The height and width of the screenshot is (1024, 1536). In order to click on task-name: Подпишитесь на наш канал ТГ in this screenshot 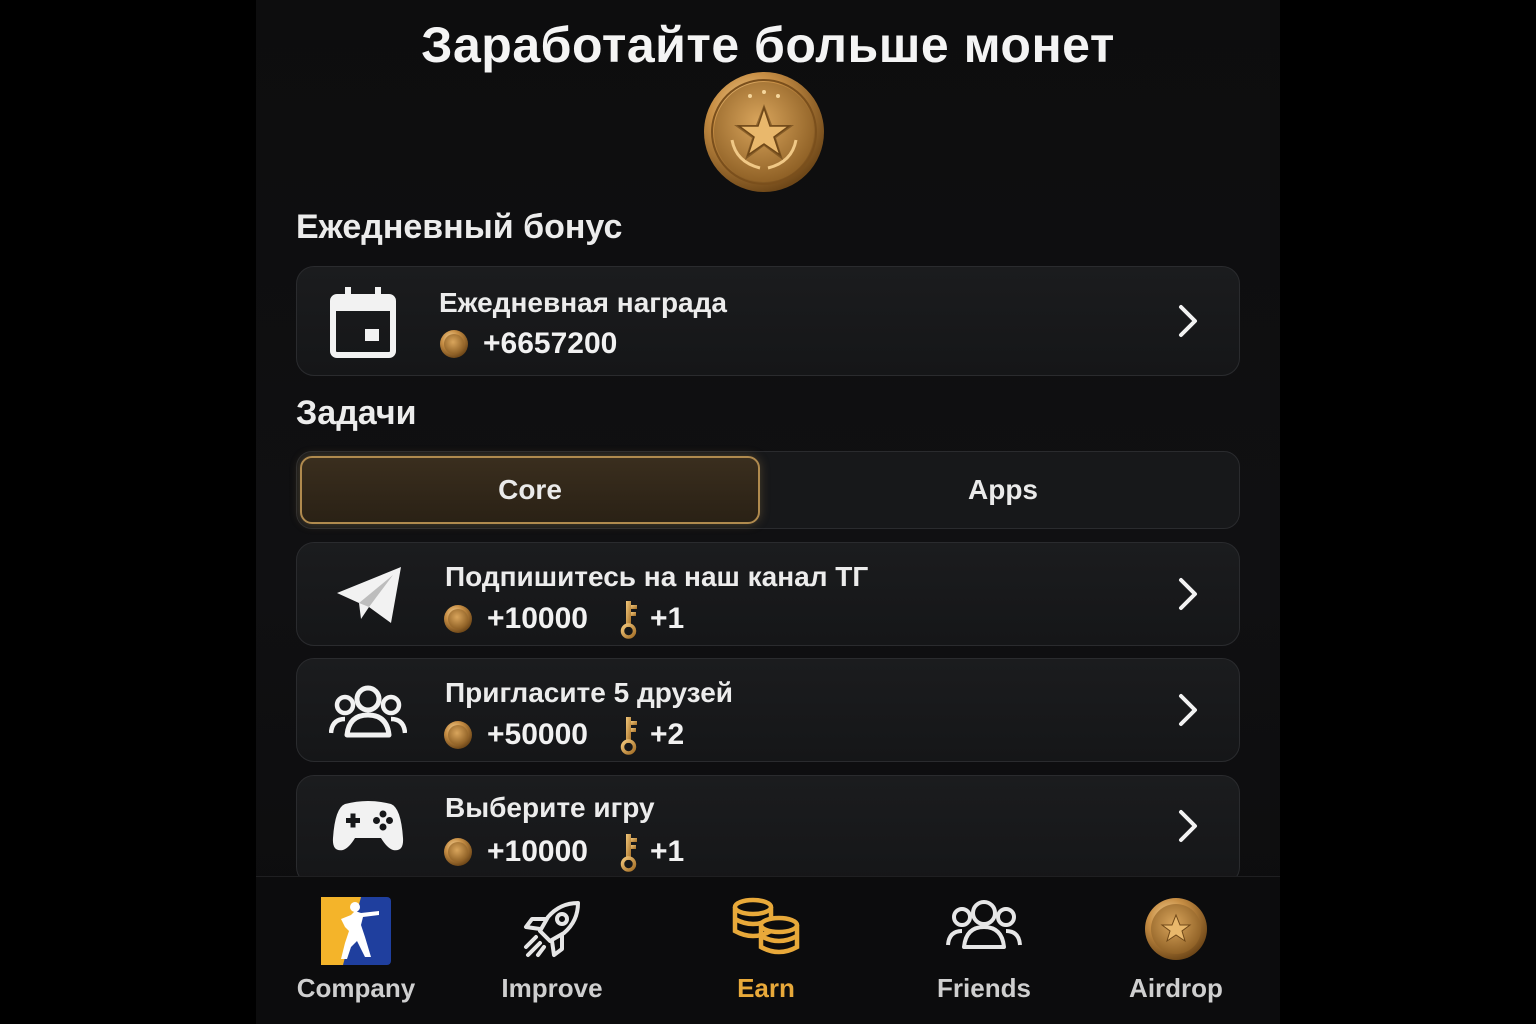, I will do `click(657, 576)`.